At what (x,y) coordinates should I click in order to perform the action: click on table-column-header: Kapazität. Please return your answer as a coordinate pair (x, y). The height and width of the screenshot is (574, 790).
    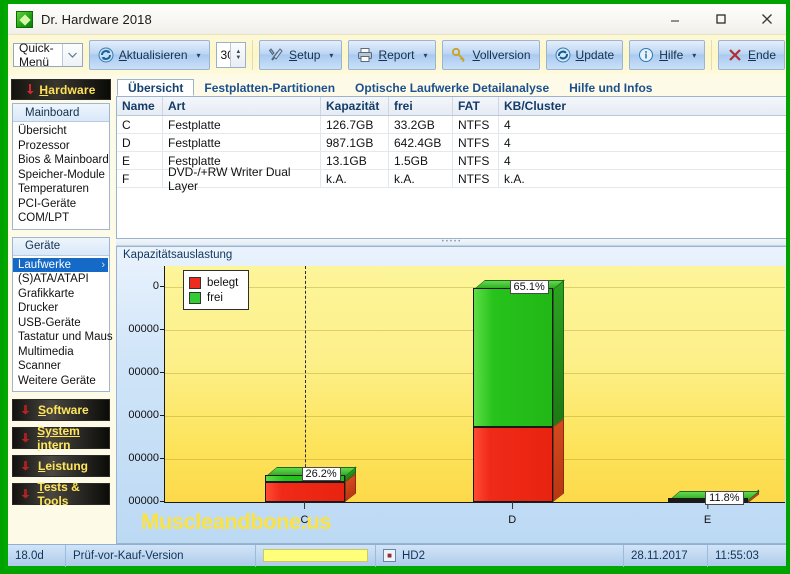
    Looking at the image, I should click on (355, 106).